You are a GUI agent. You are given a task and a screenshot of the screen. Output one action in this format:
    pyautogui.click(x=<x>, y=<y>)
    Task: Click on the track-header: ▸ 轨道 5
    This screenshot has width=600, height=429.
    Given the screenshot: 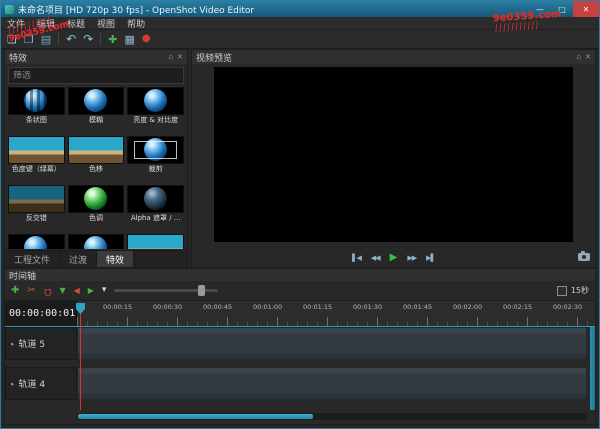 What is the action you would take?
    pyautogui.click(x=41, y=343)
    